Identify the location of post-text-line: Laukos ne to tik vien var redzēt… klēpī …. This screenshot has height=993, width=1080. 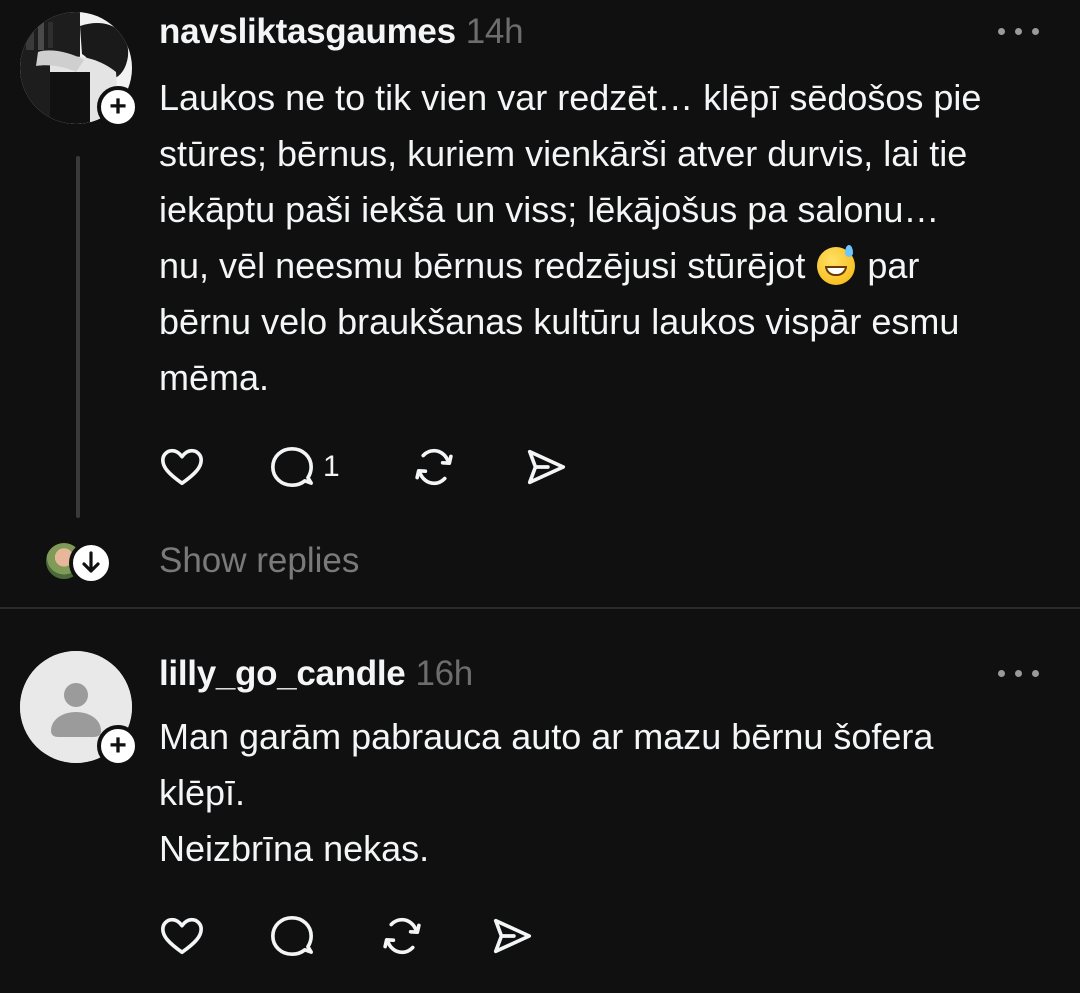
(570, 97).